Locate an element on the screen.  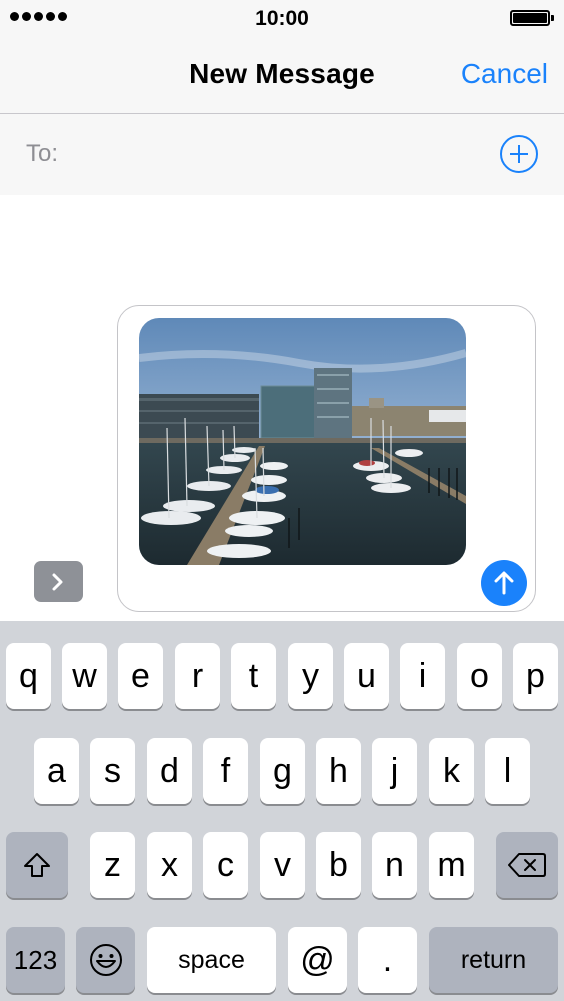
key-t: t is located at coordinates (253, 676).